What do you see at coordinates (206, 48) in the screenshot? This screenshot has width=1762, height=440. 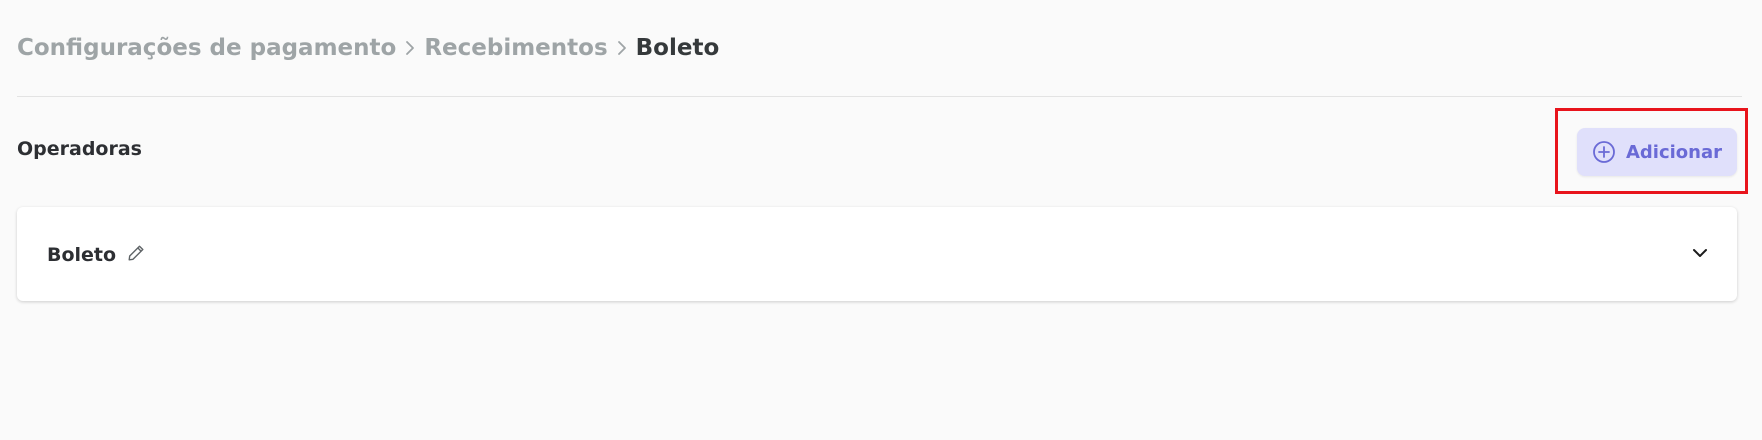 I see `breadcrumb-item-configuracoes-pagamento: Configurações de pagamento` at bounding box center [206, 48].